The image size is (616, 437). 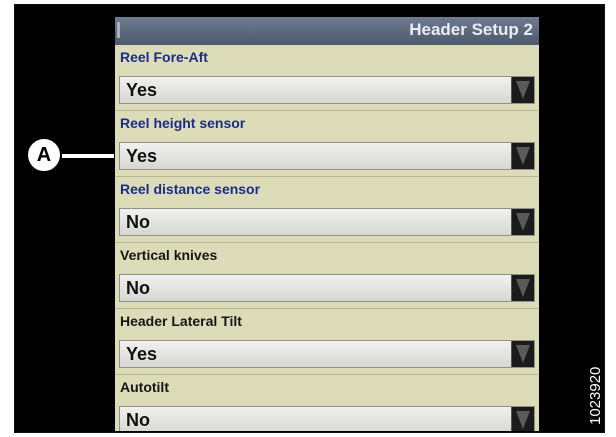 I want to click on setting-row-header-lateral-tilt: Header Lateral Tilt Yes, so click(x=327, y=342).